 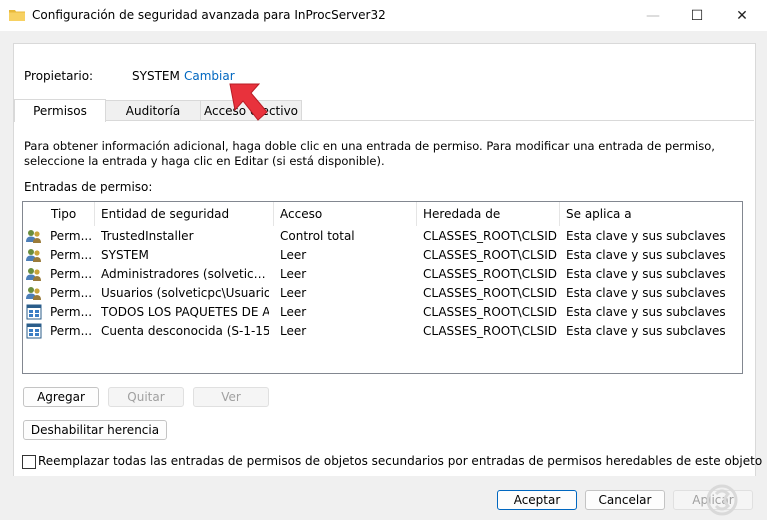 I want to click on add-button: Agregar, so click(x=61, y=397).